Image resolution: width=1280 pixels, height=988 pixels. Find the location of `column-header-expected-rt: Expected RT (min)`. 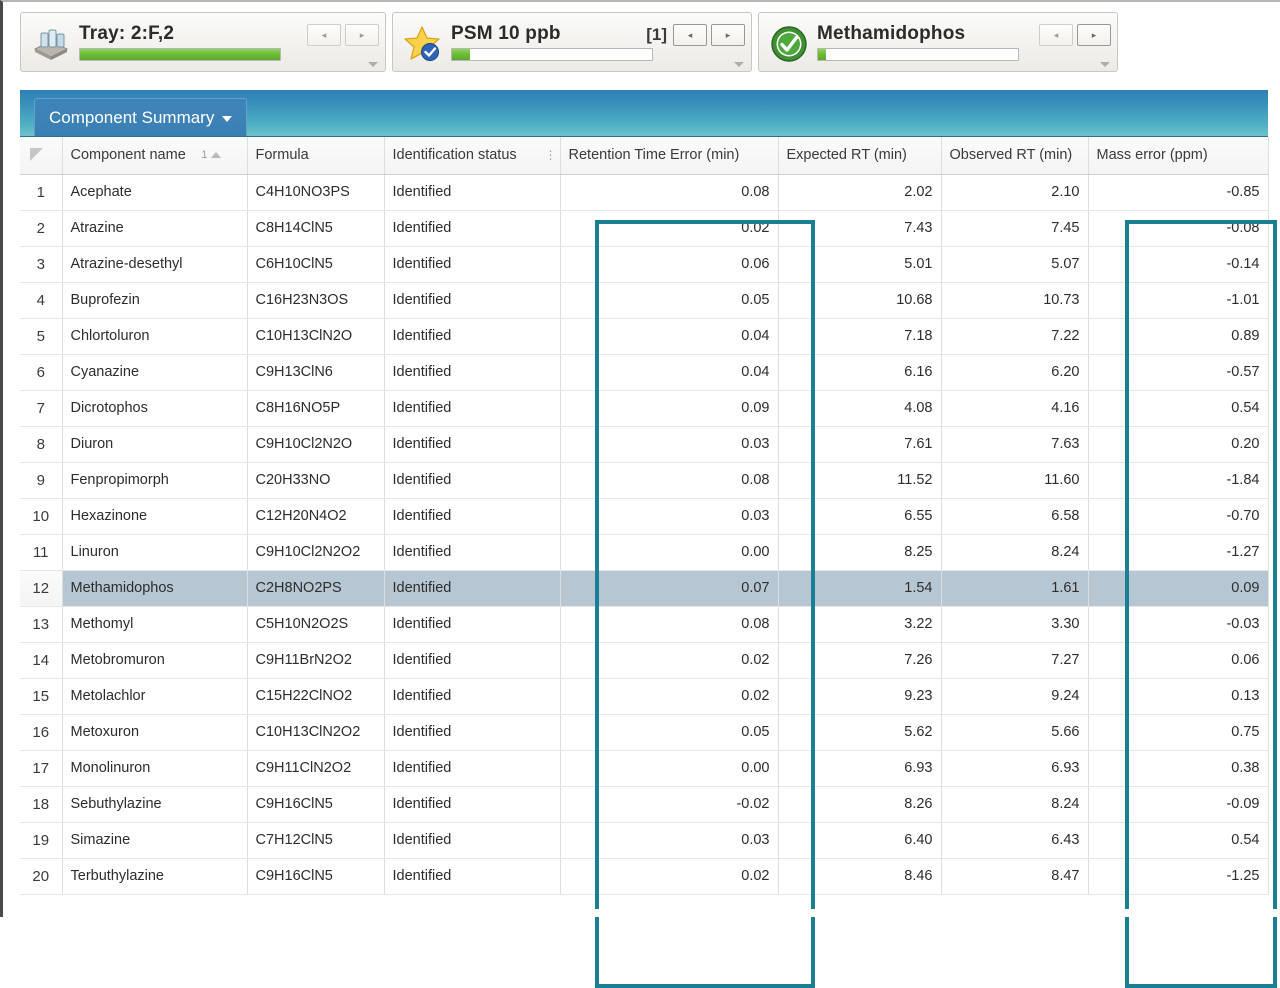

column-header-expected-rt: Expected RT (min) is located at coordinates (860, 156).